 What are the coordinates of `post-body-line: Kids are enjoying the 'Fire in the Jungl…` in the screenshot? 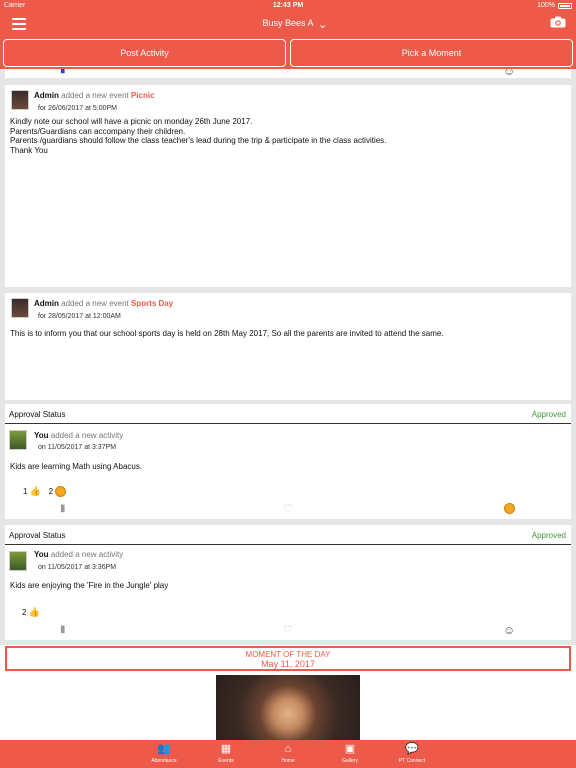 It's located at (89, 585).